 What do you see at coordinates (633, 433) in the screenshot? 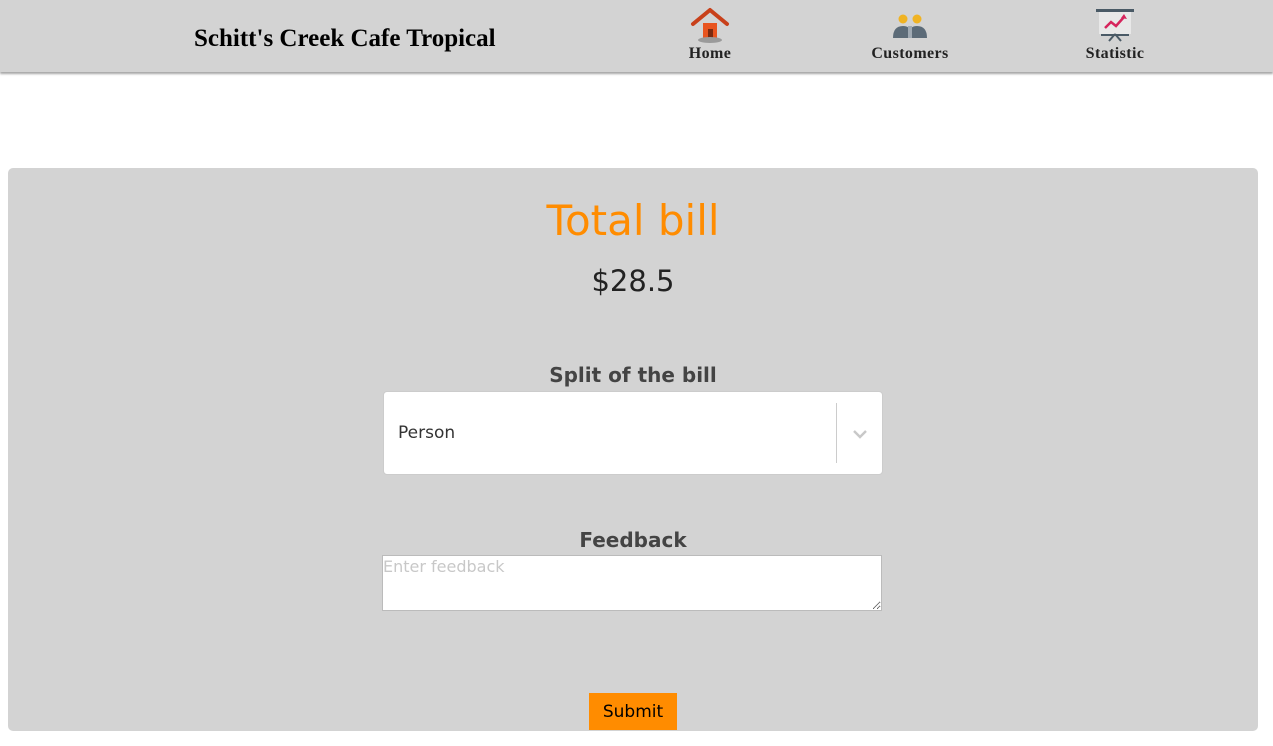
I see `split-select: Person` at bounding box center [633, 433].